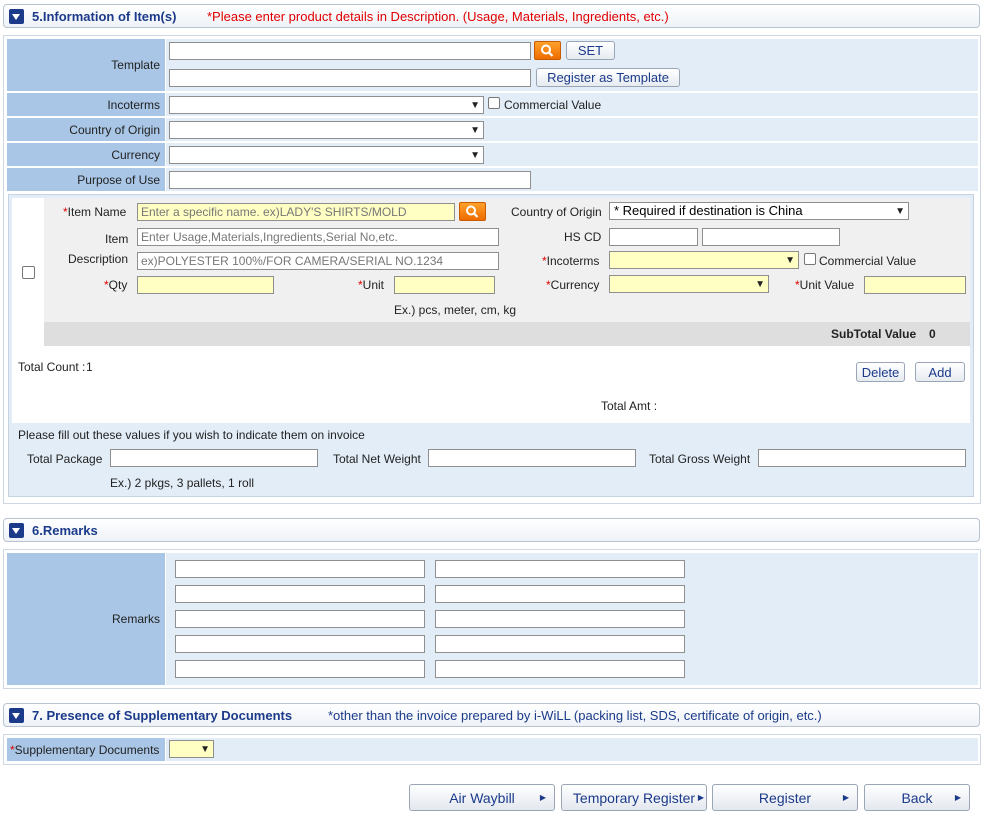  I want to click on delete-button: Delete, so click(880, 372).